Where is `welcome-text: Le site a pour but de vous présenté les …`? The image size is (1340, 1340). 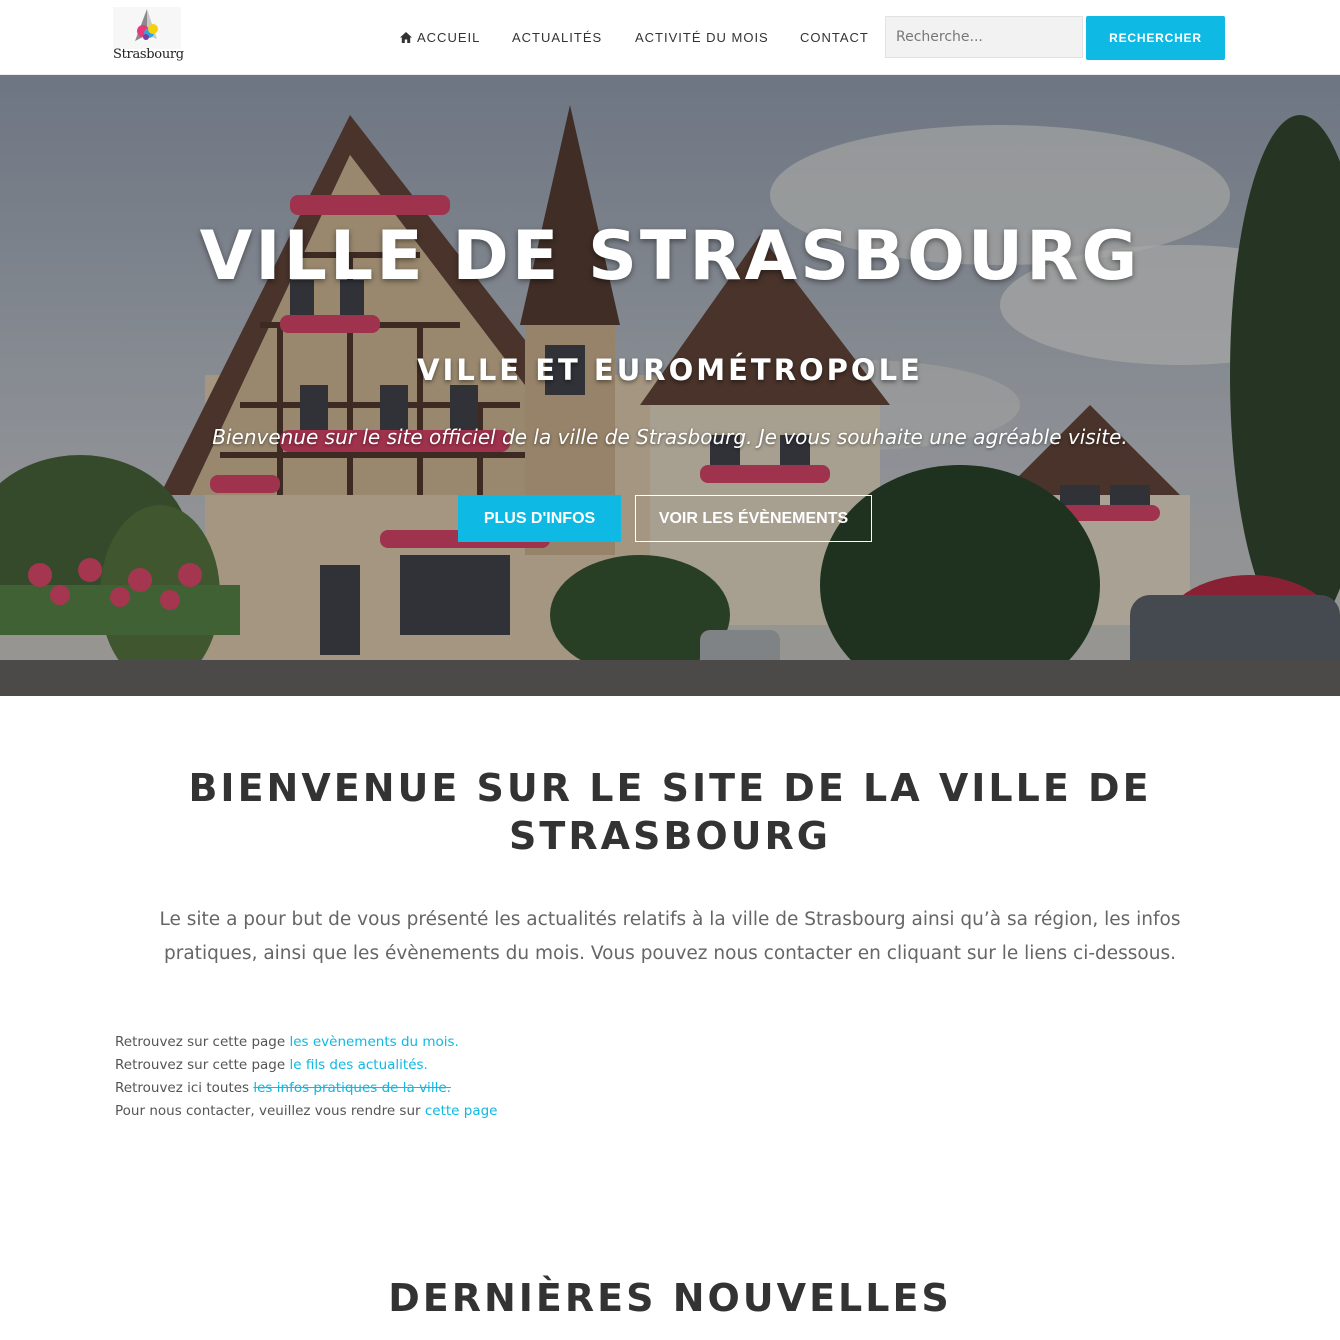
welcome-text: Le site a pour but de vous présenté les … is located at coordinates (670, 936).